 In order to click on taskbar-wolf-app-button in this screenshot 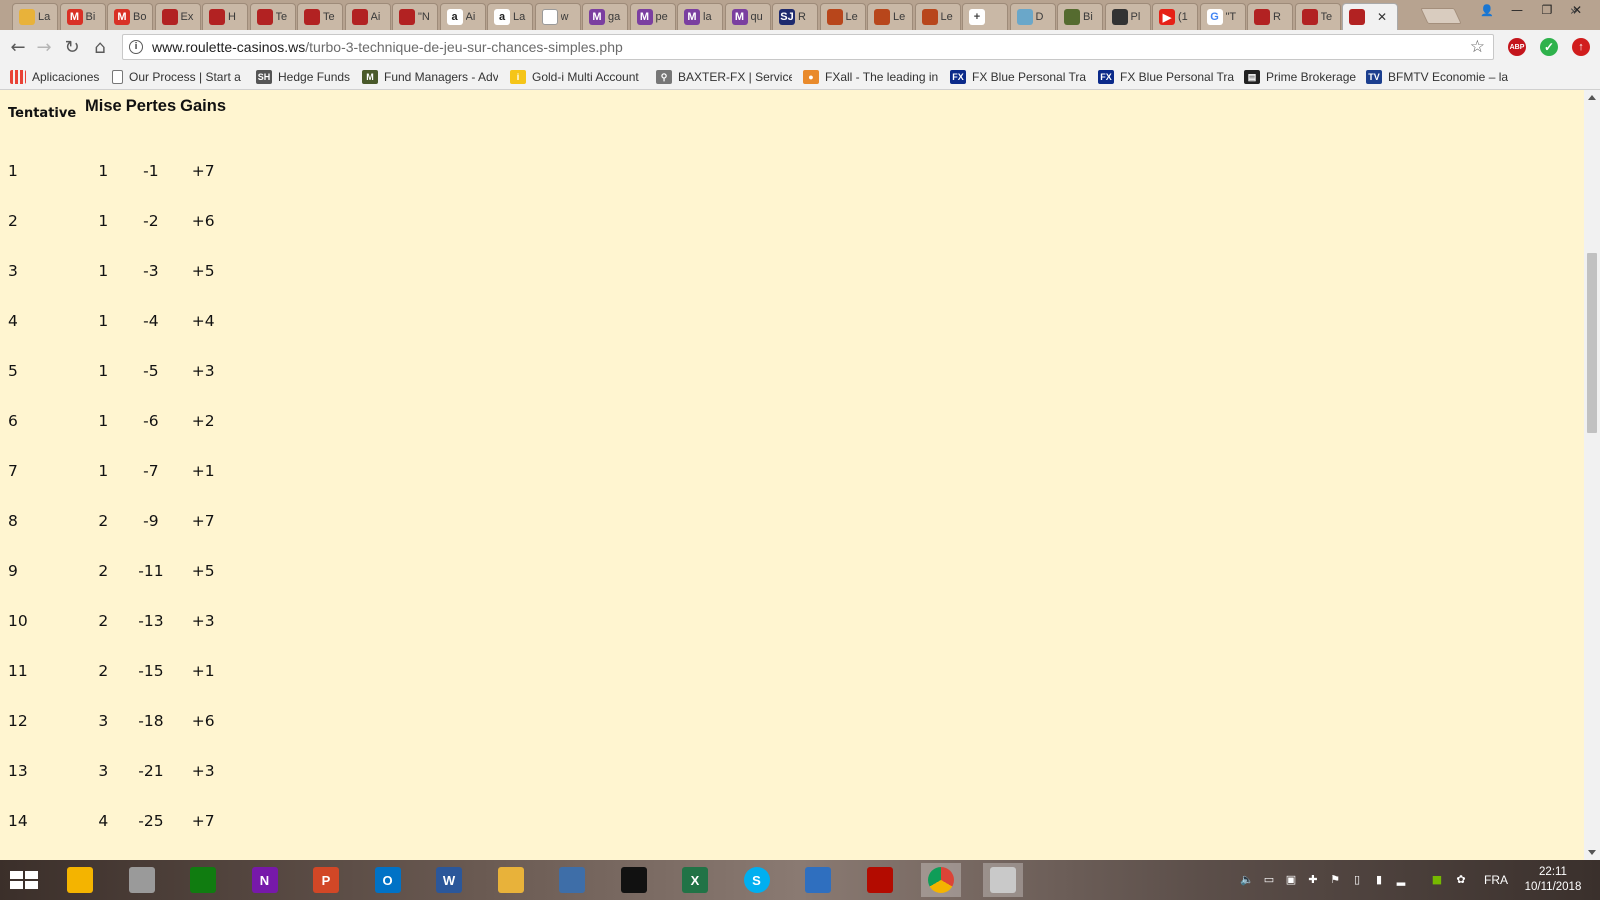, I will do `click(634, 880)`.